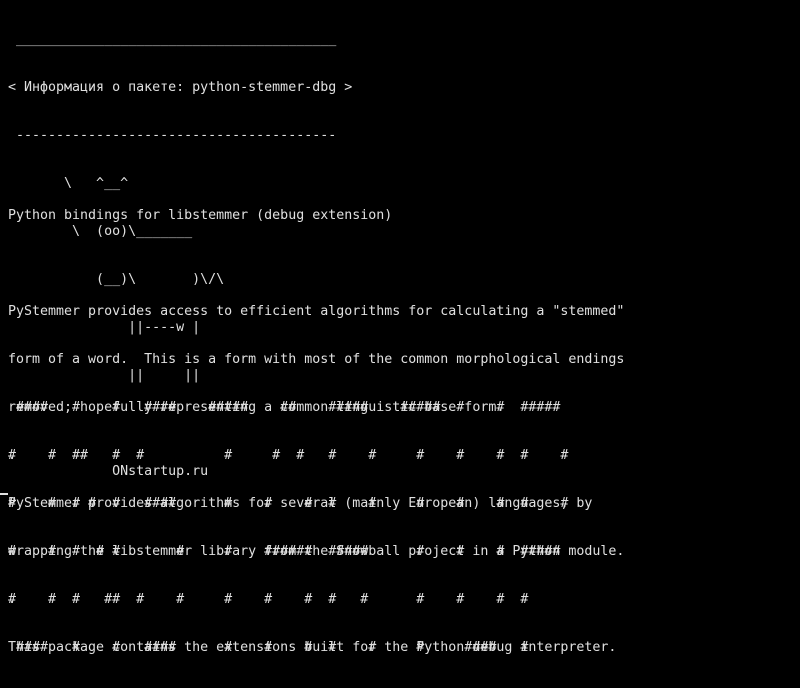 Image resolution: width=800 pixels, height=688 pixels. I want to click on banner-line: # # # ## # # # # # # # # # # #, so click(268, 599).